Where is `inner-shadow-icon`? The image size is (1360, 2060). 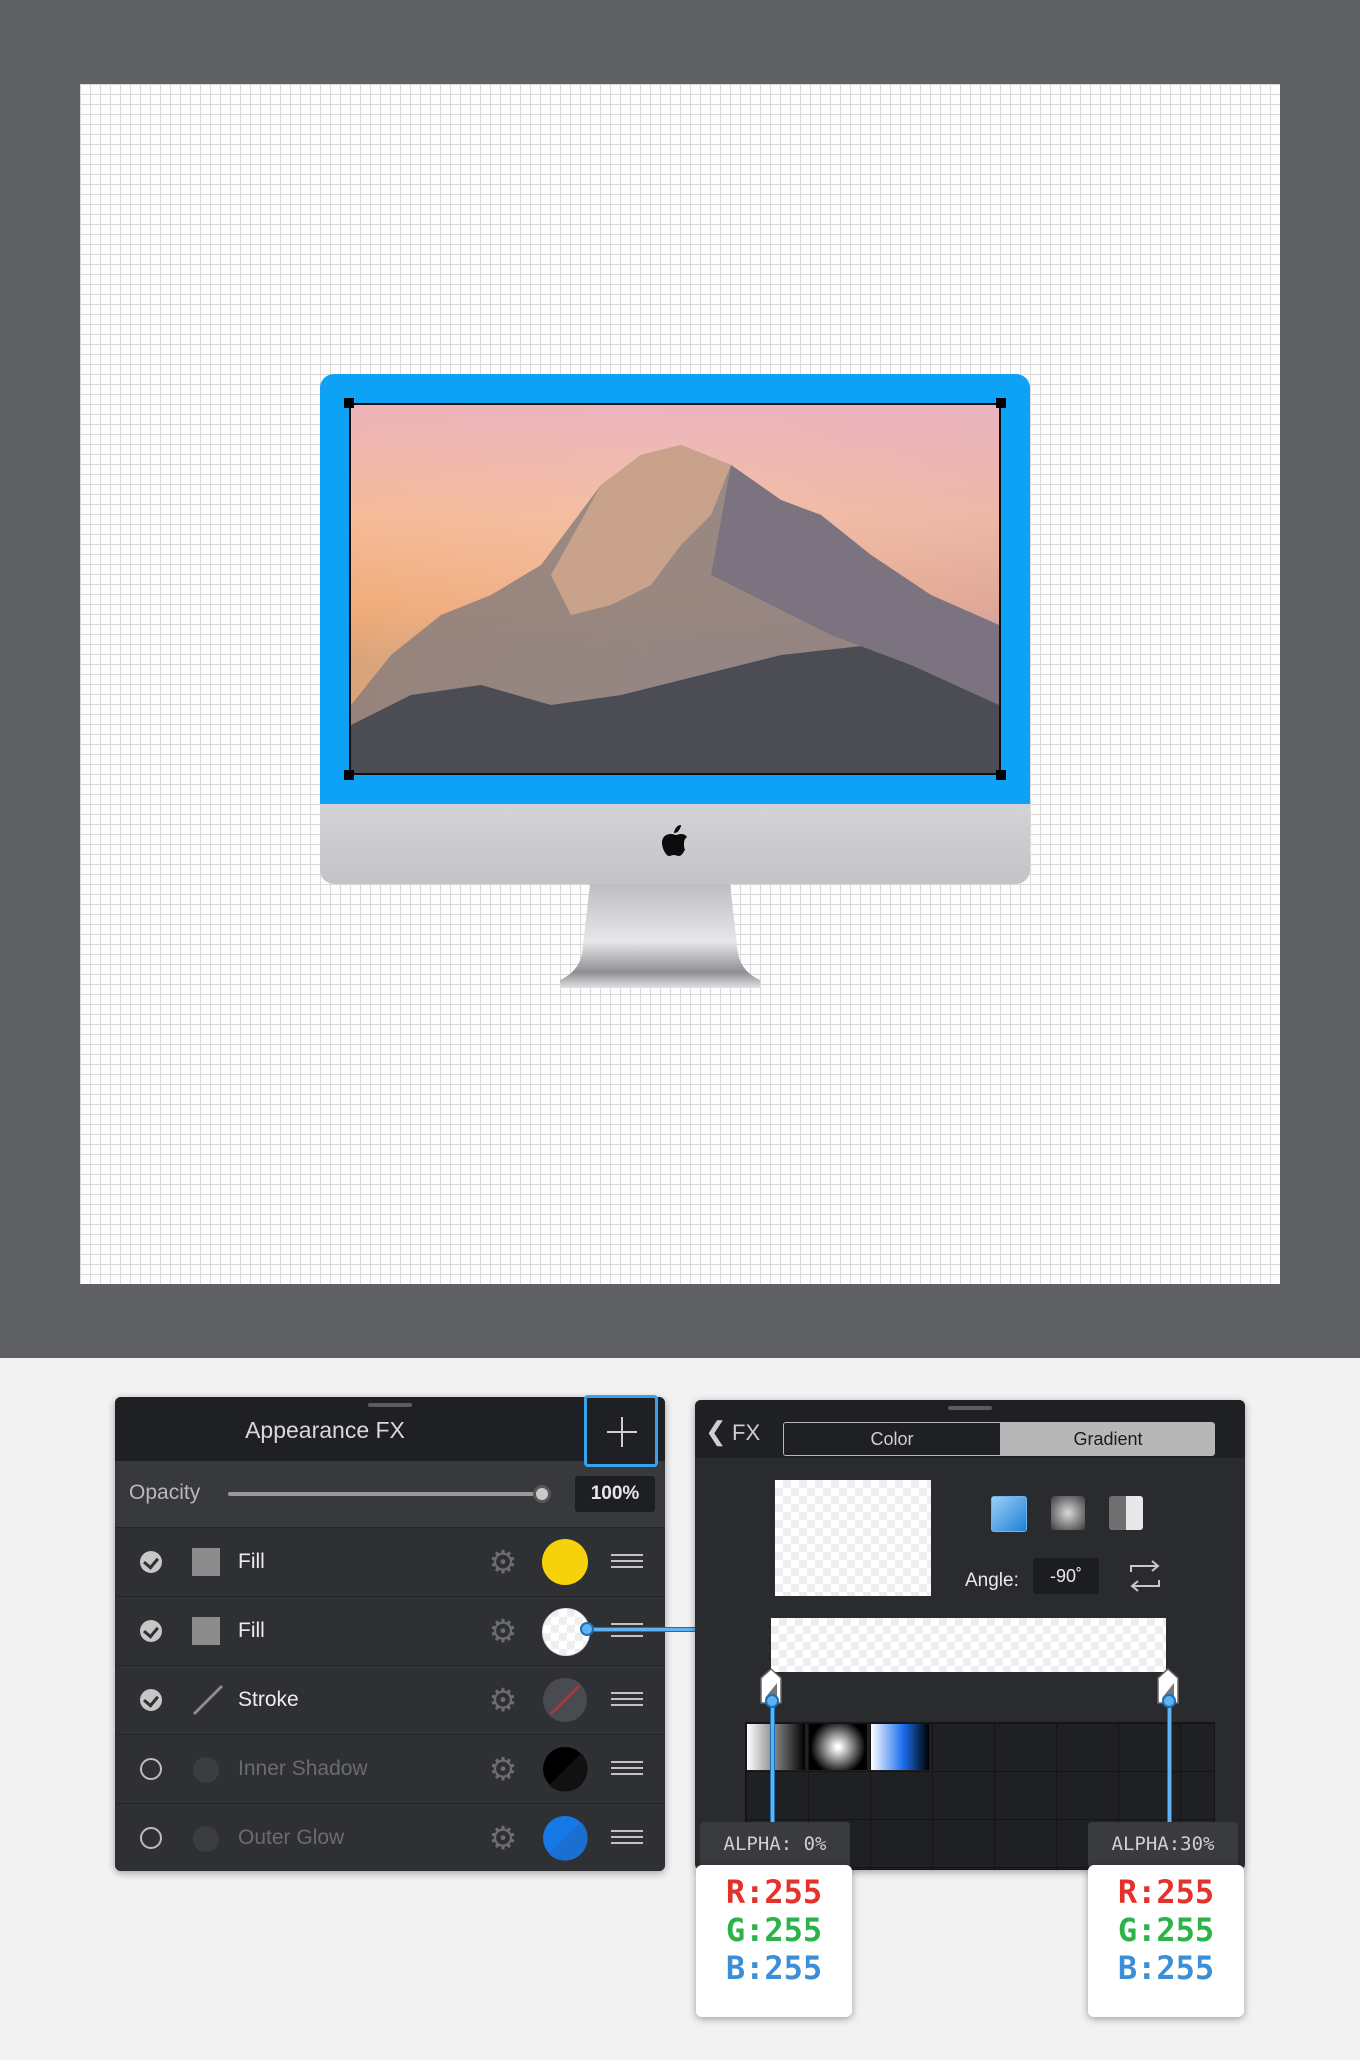 inner-shadow-icon is located at coordinates (206, 1770).